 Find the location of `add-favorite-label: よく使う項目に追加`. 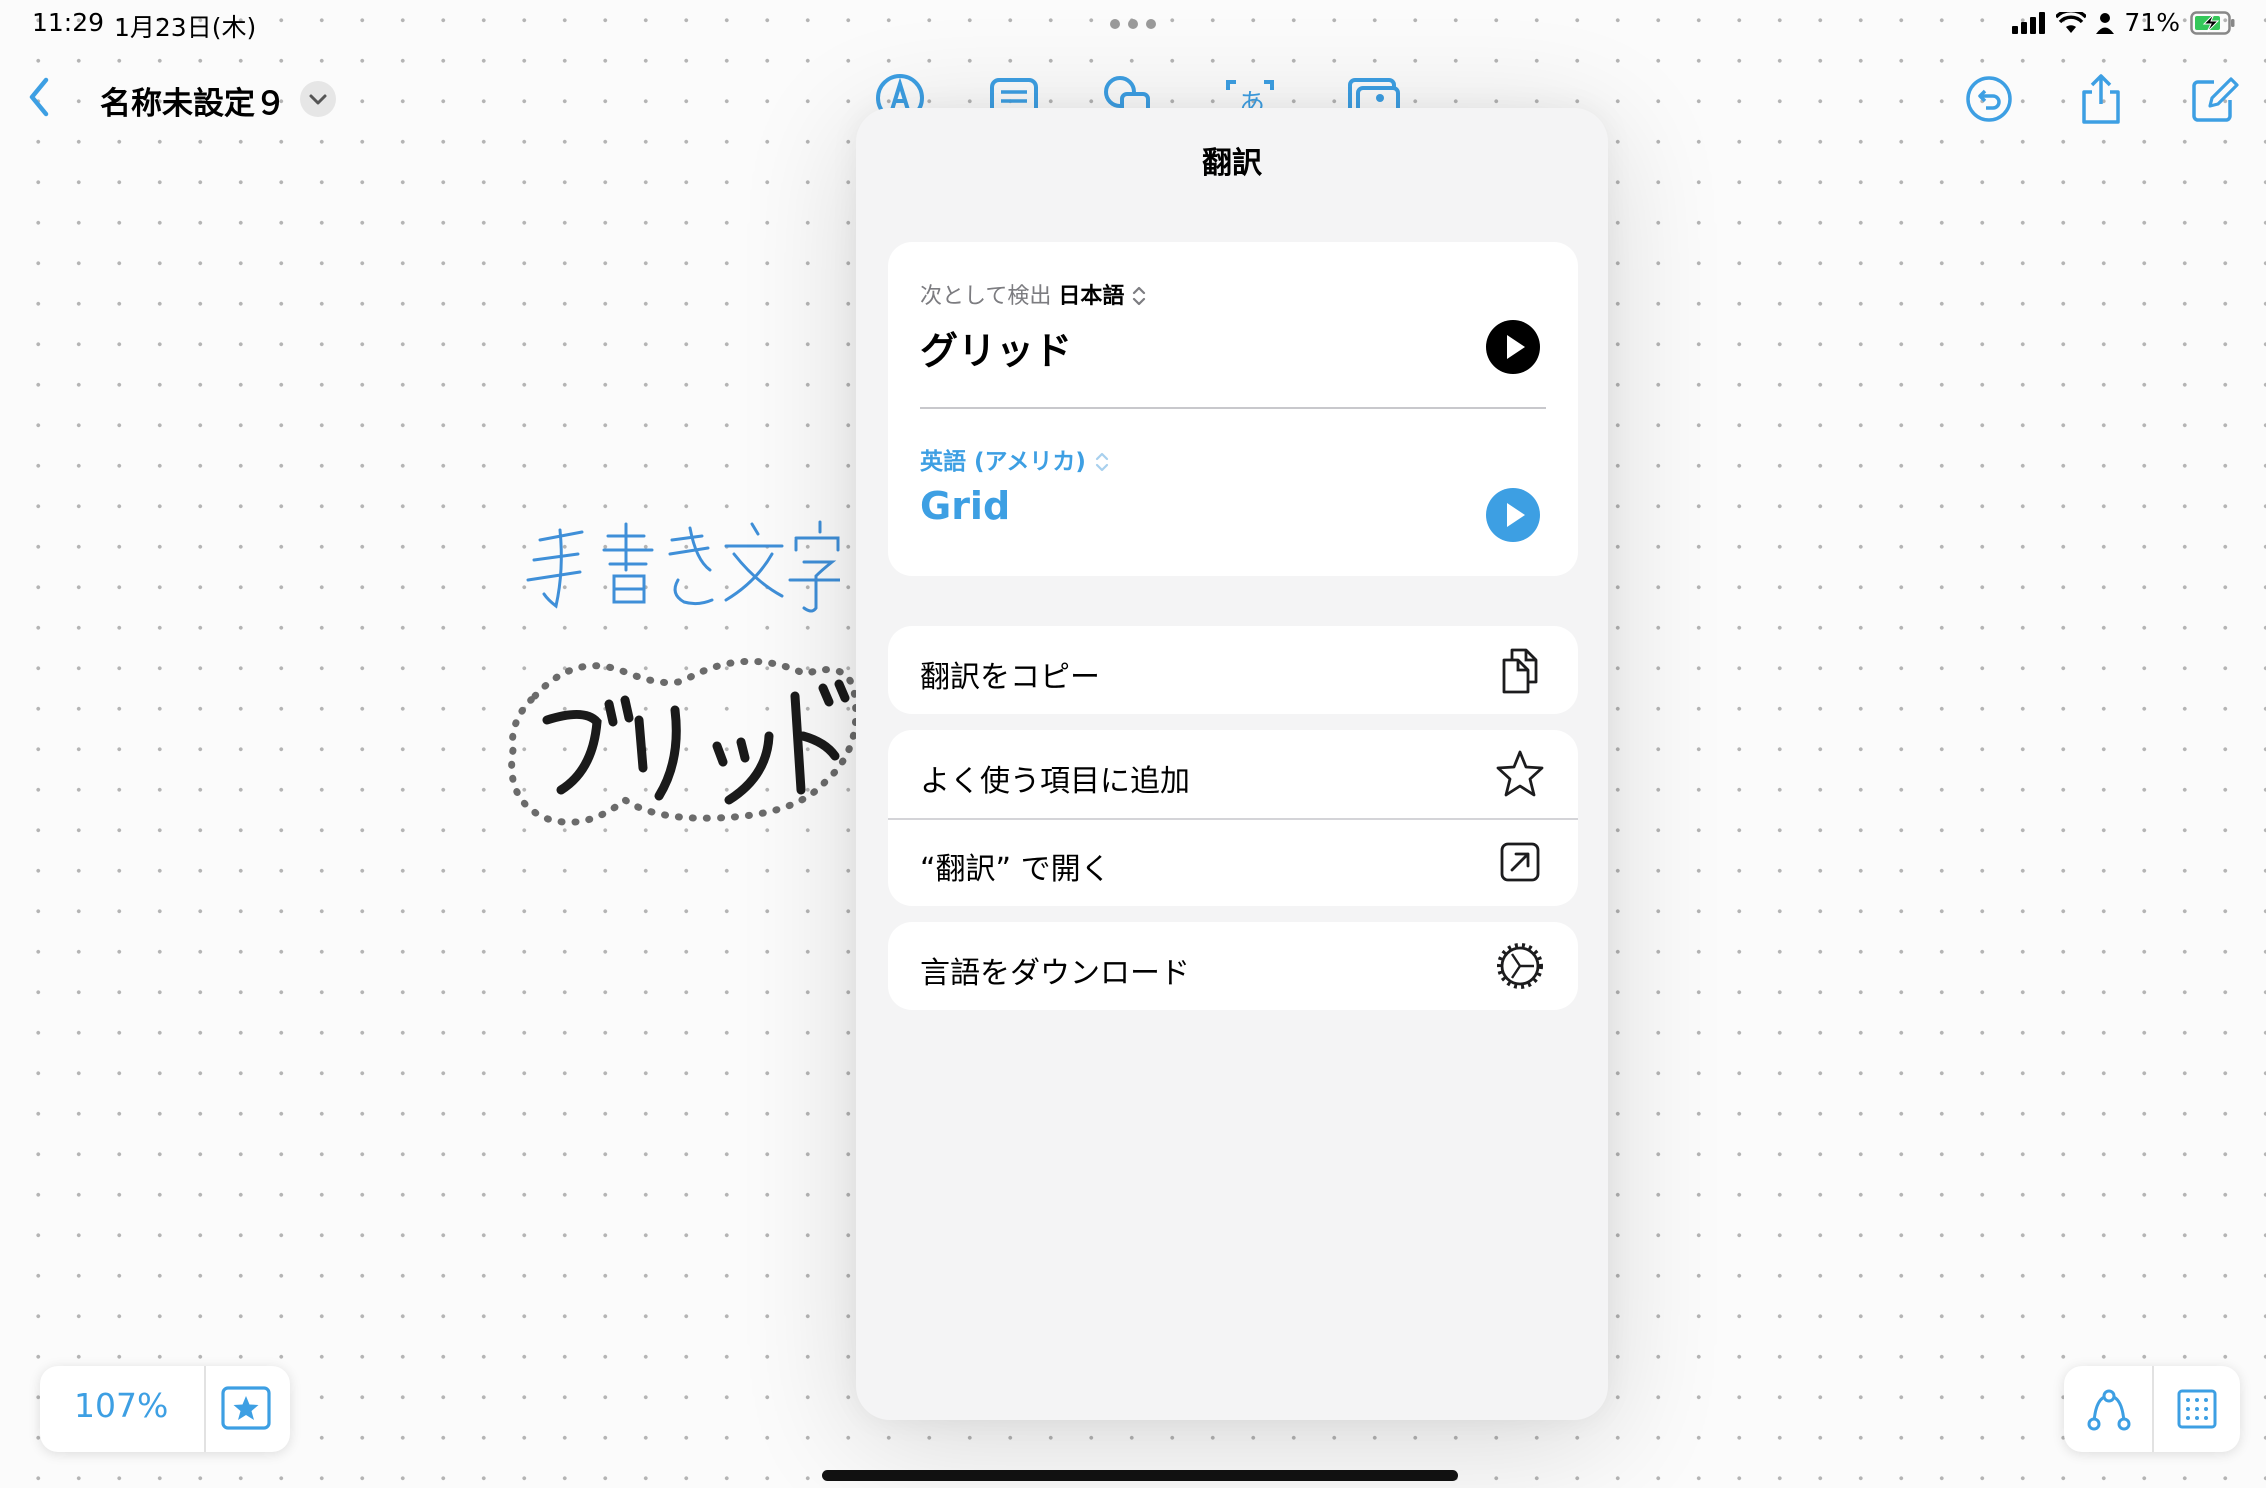

add-favorite-label: よく使う項目に追加 is located at coordinates (1055, 781).